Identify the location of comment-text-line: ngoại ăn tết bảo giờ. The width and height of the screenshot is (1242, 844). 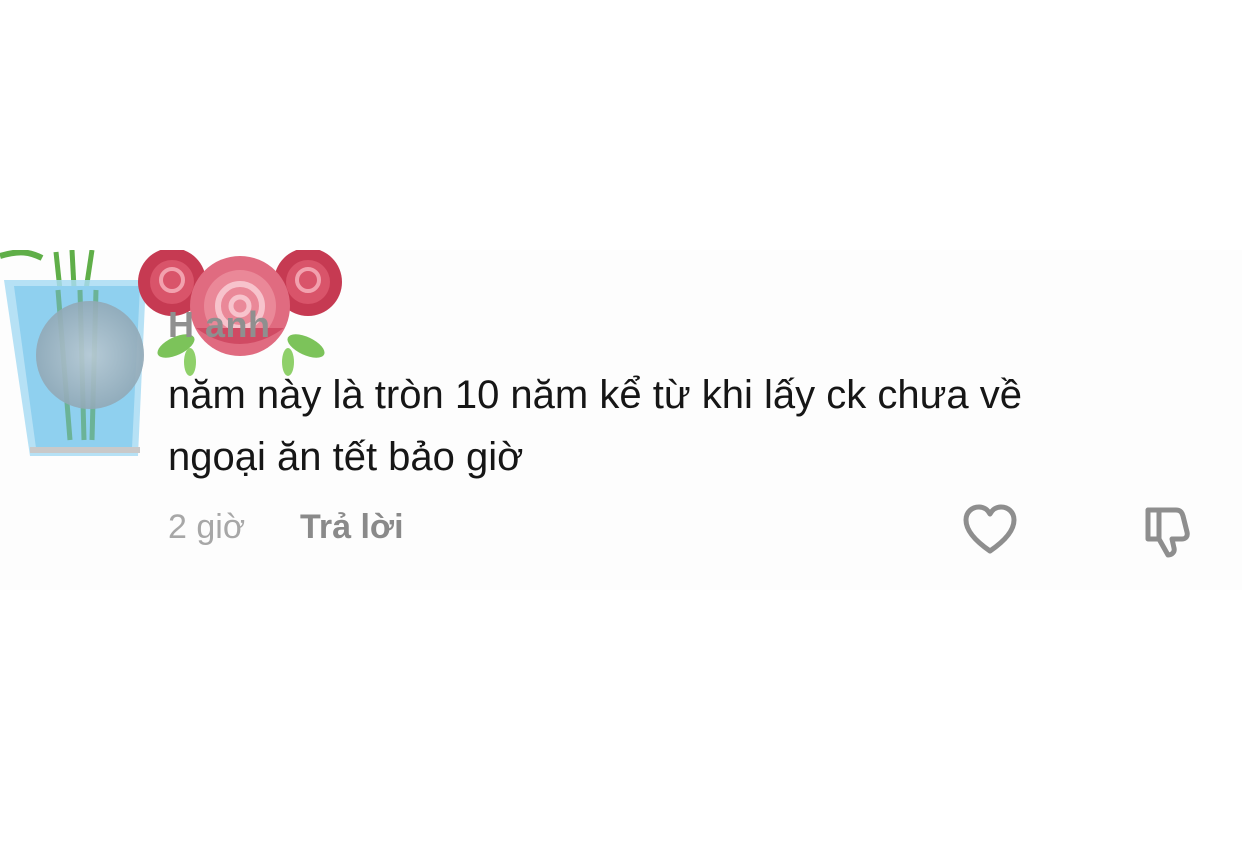
(346, 457).